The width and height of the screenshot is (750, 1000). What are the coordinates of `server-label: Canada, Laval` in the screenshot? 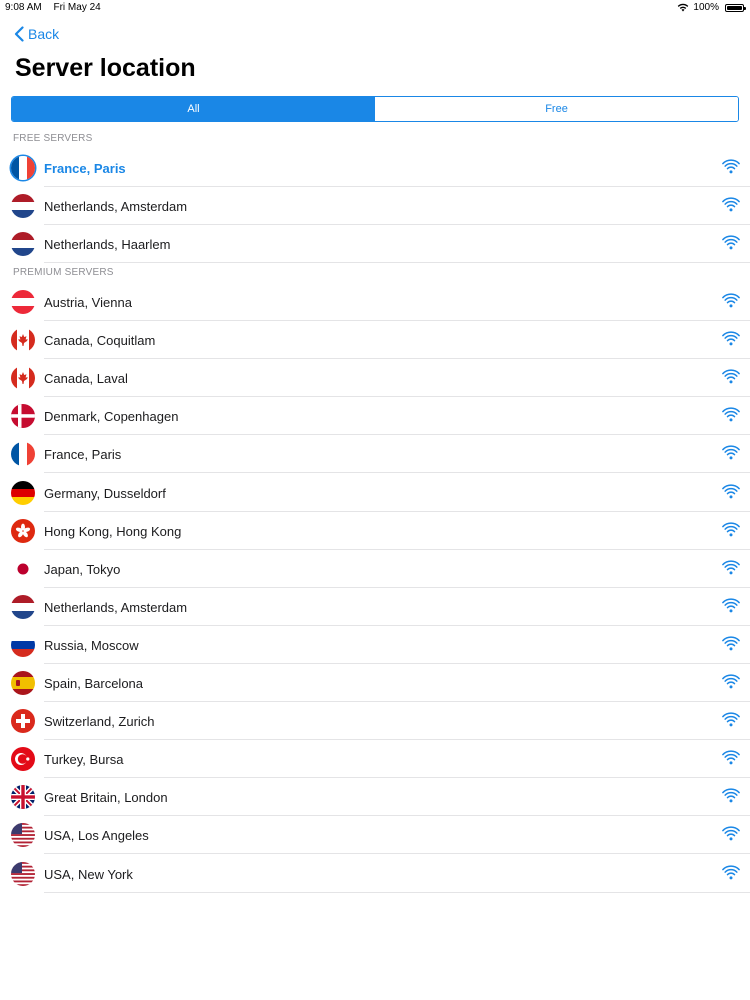 It's located at (86, 379).